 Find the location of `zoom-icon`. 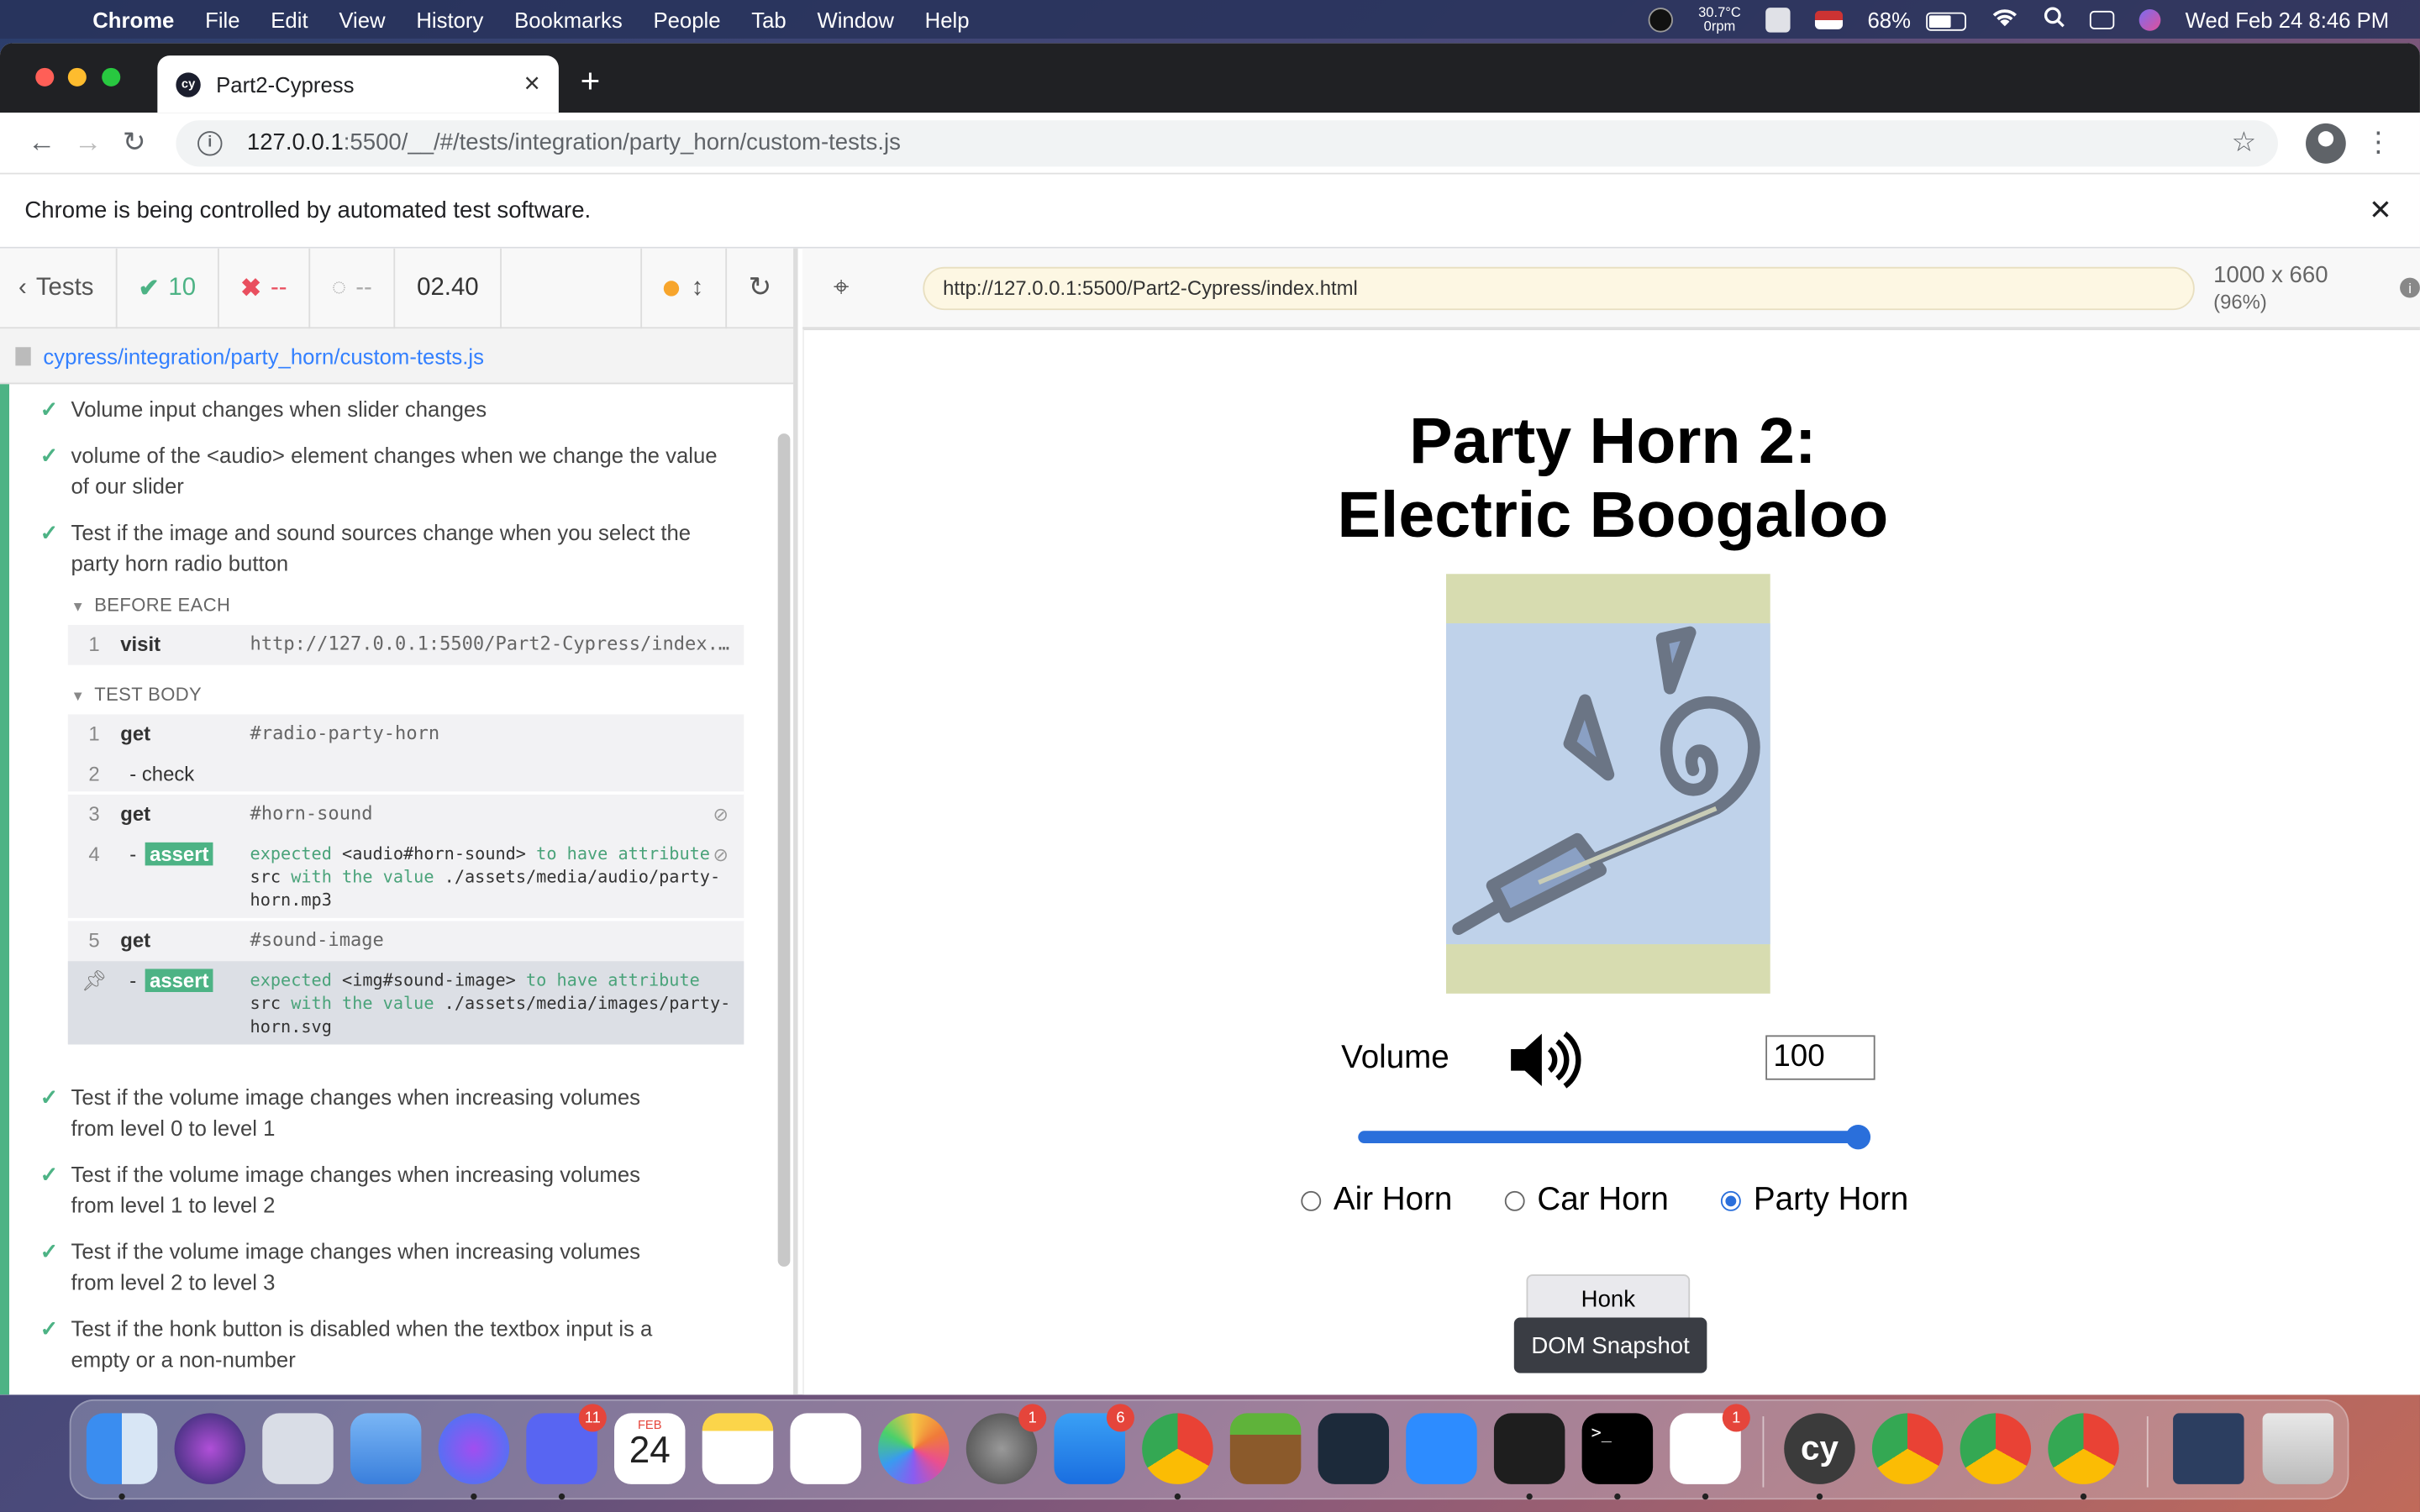

zoom-icon is located at coordinates (1441, 1448).